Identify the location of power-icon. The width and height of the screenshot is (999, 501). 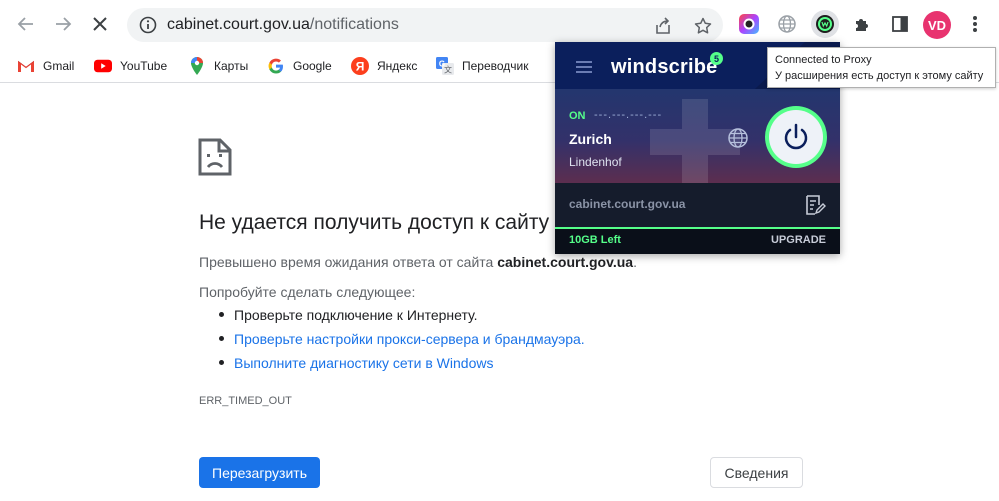
(796, 136).